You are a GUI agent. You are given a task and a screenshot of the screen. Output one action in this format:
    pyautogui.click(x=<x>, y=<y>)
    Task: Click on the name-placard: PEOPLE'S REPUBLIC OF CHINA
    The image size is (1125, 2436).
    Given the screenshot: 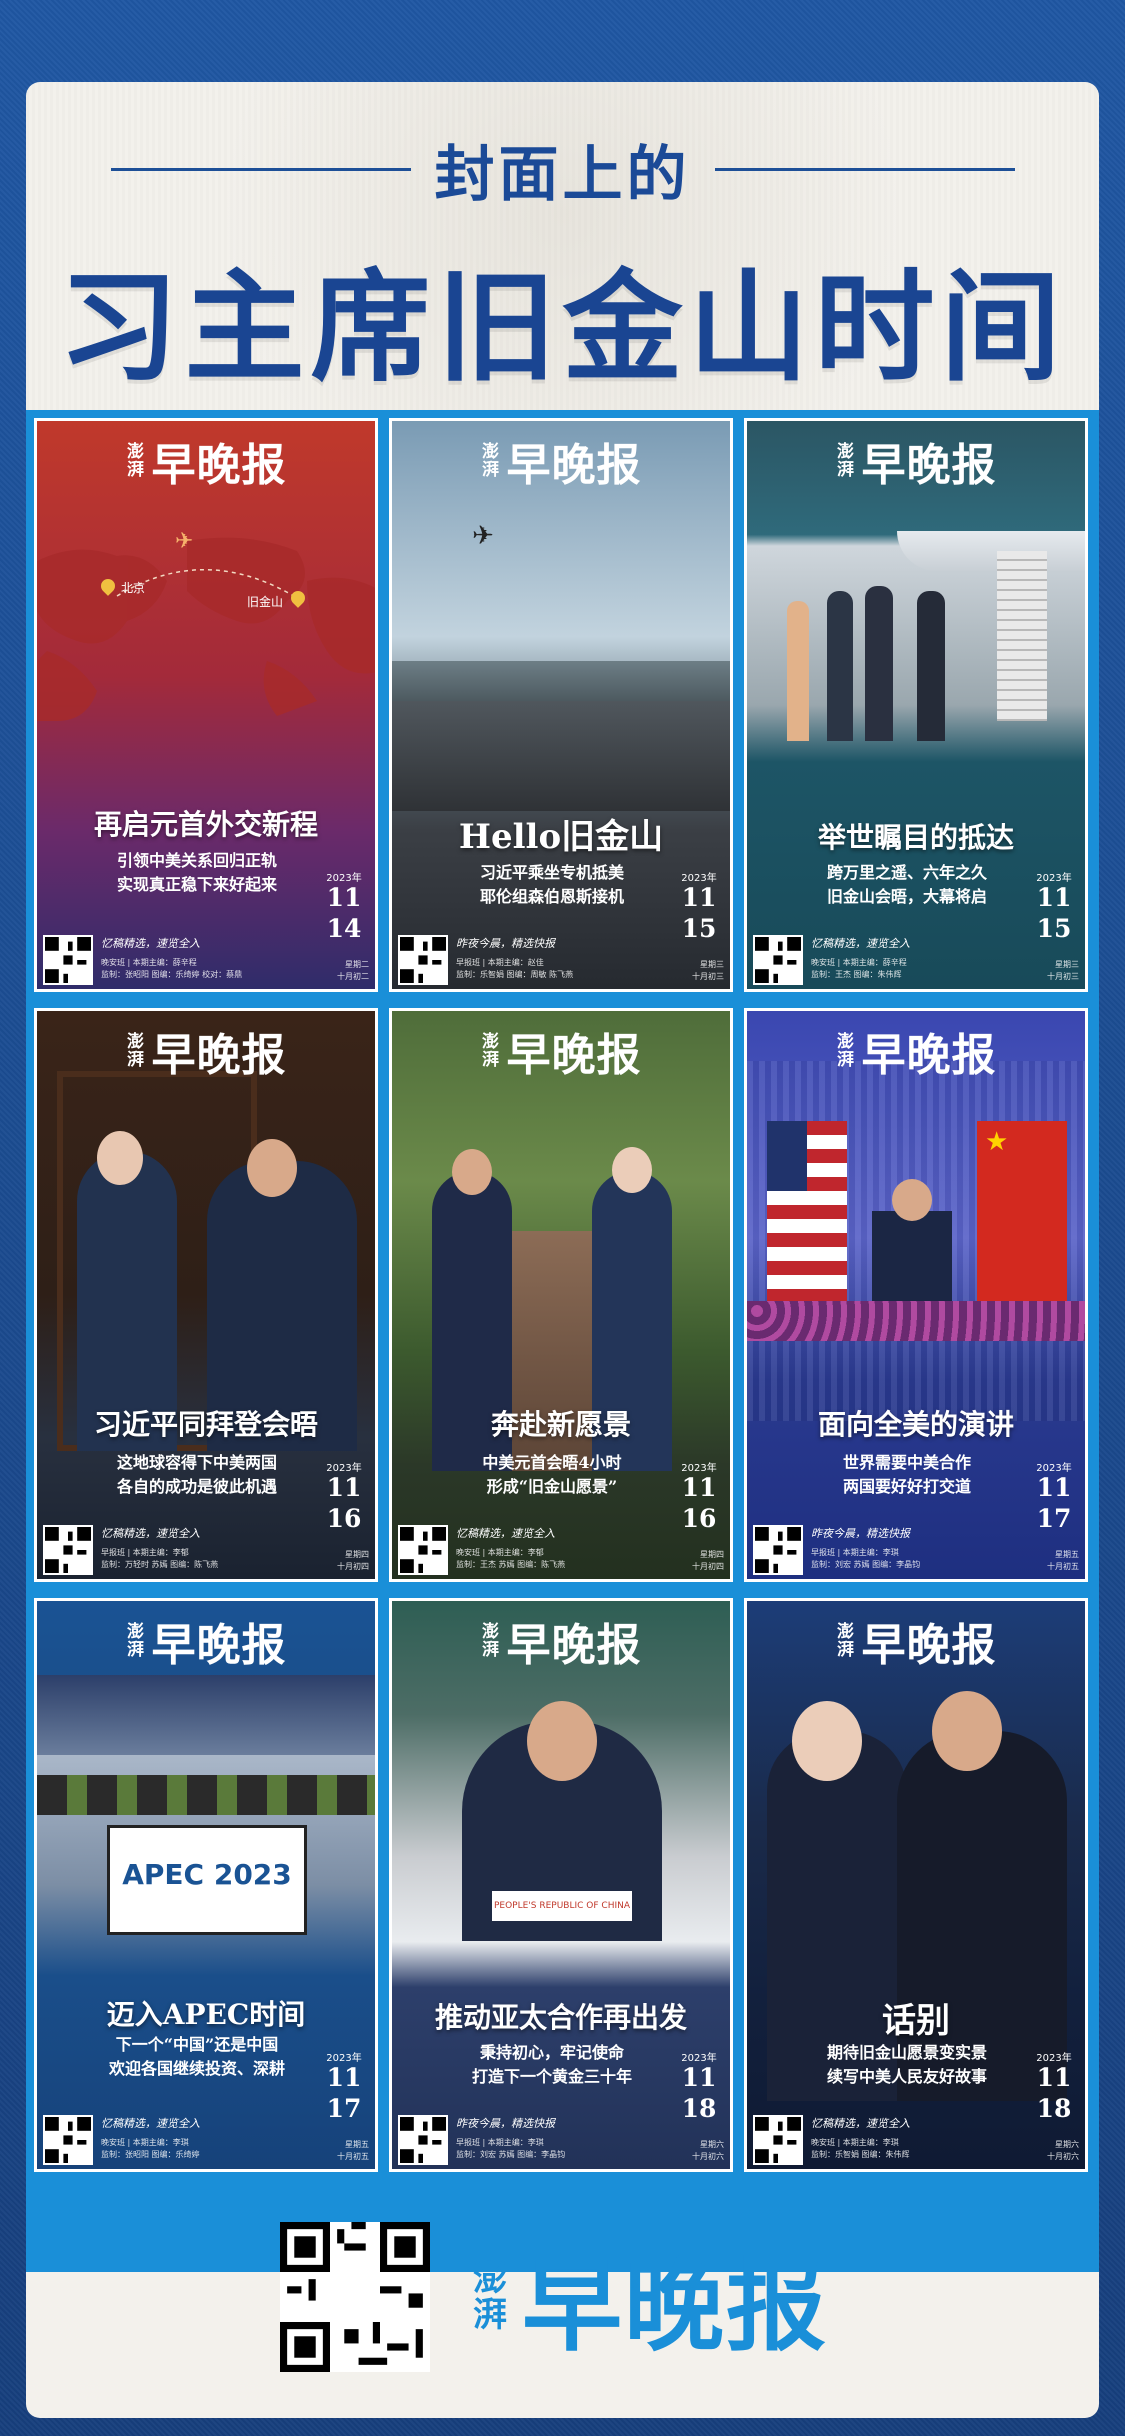 What is the action you would take?
    pyautogui.click(x=562, y=1906)
    